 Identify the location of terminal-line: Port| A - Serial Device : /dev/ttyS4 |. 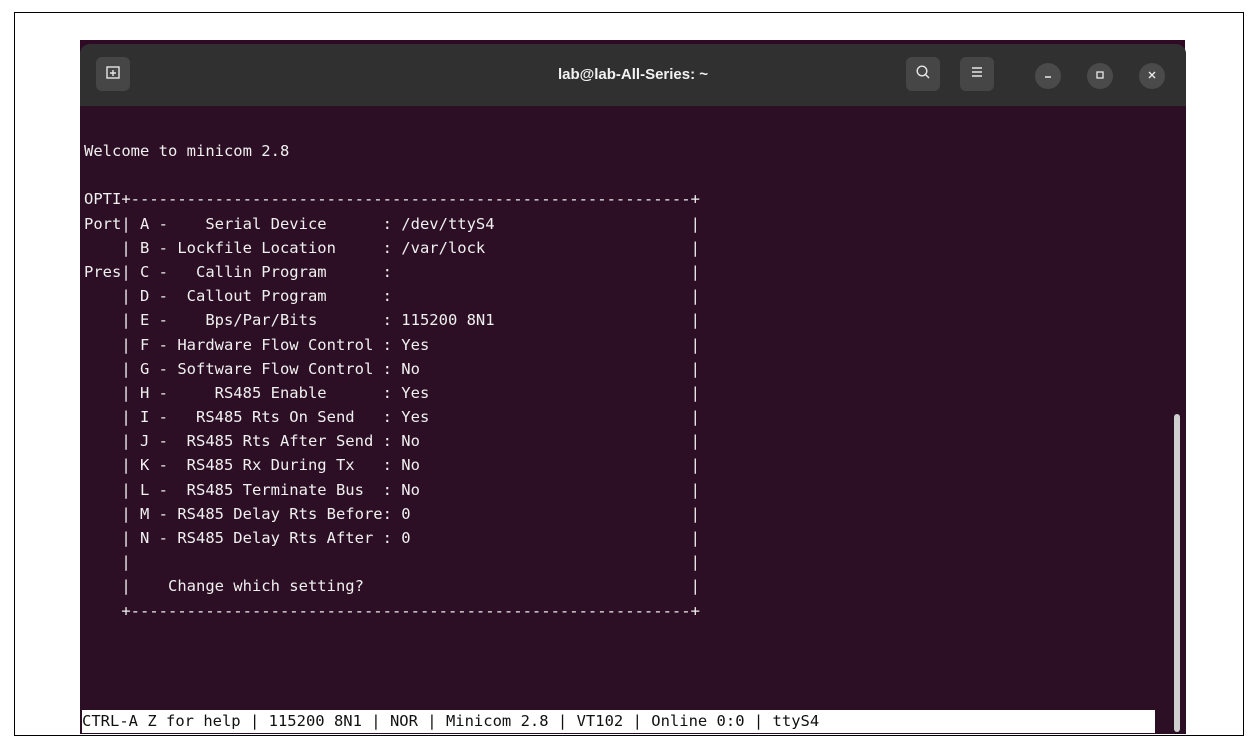
(392, 223).